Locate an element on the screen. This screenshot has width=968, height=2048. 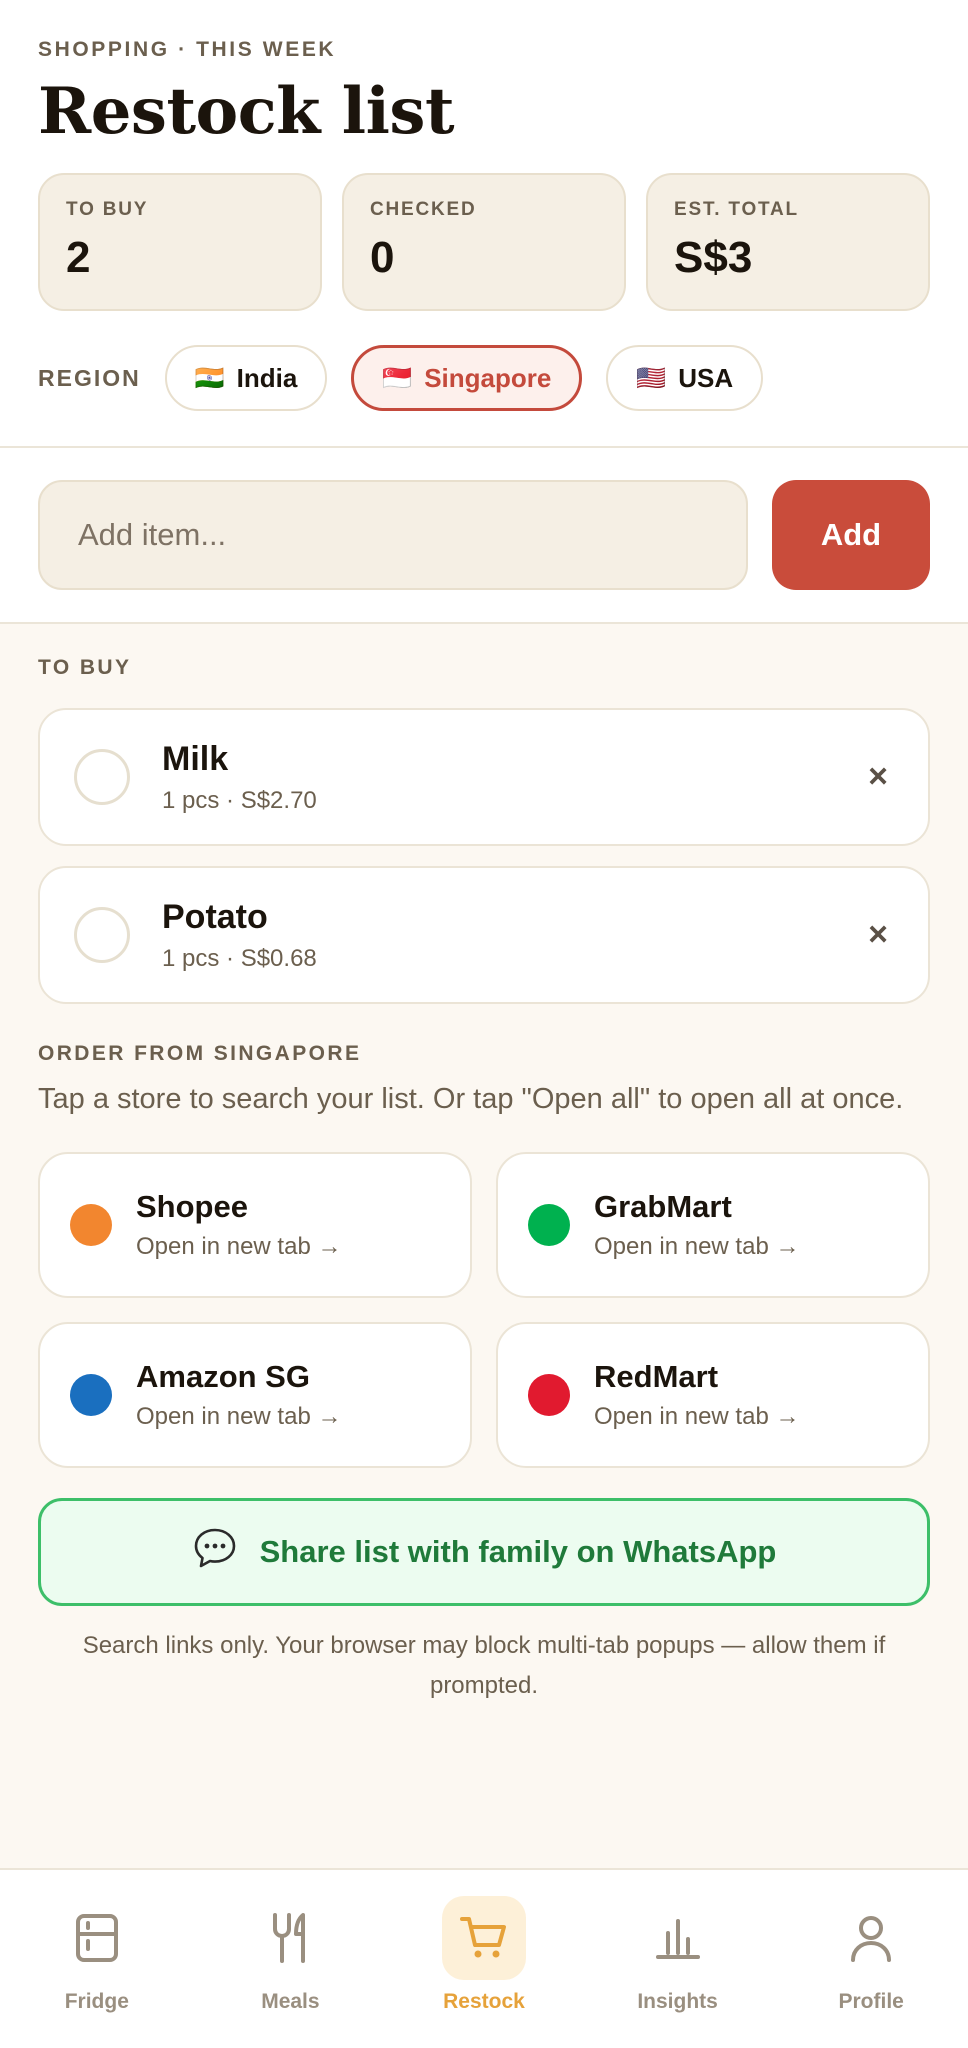
tab-meals: Meals is located at coordinates (290, 1955).